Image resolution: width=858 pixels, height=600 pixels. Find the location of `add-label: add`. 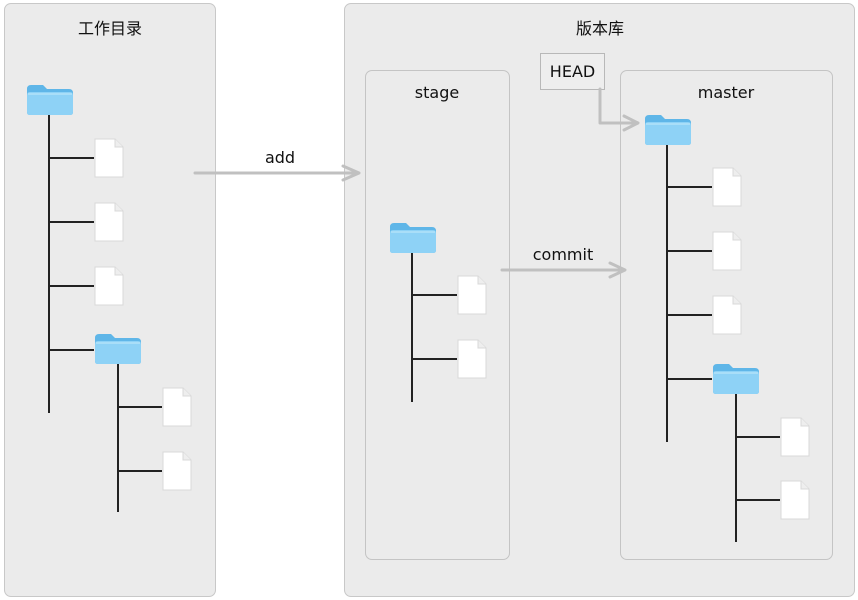

add-label: add is located at coordinates (280, 157).